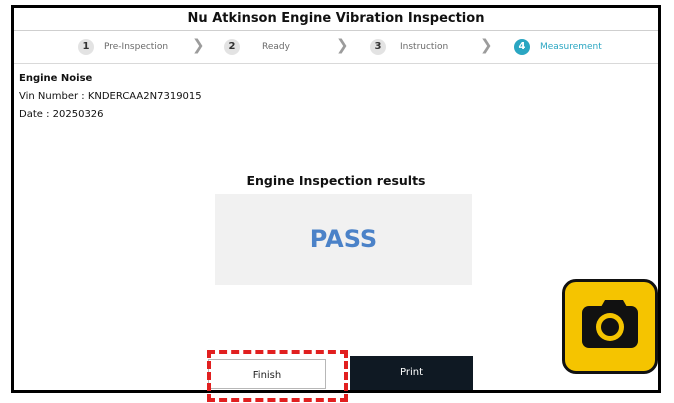 This screenshot has height=403, width=674. Describe the element at coordinates (411, 373) in the screenshot. I see `print-button: Print` at that location.